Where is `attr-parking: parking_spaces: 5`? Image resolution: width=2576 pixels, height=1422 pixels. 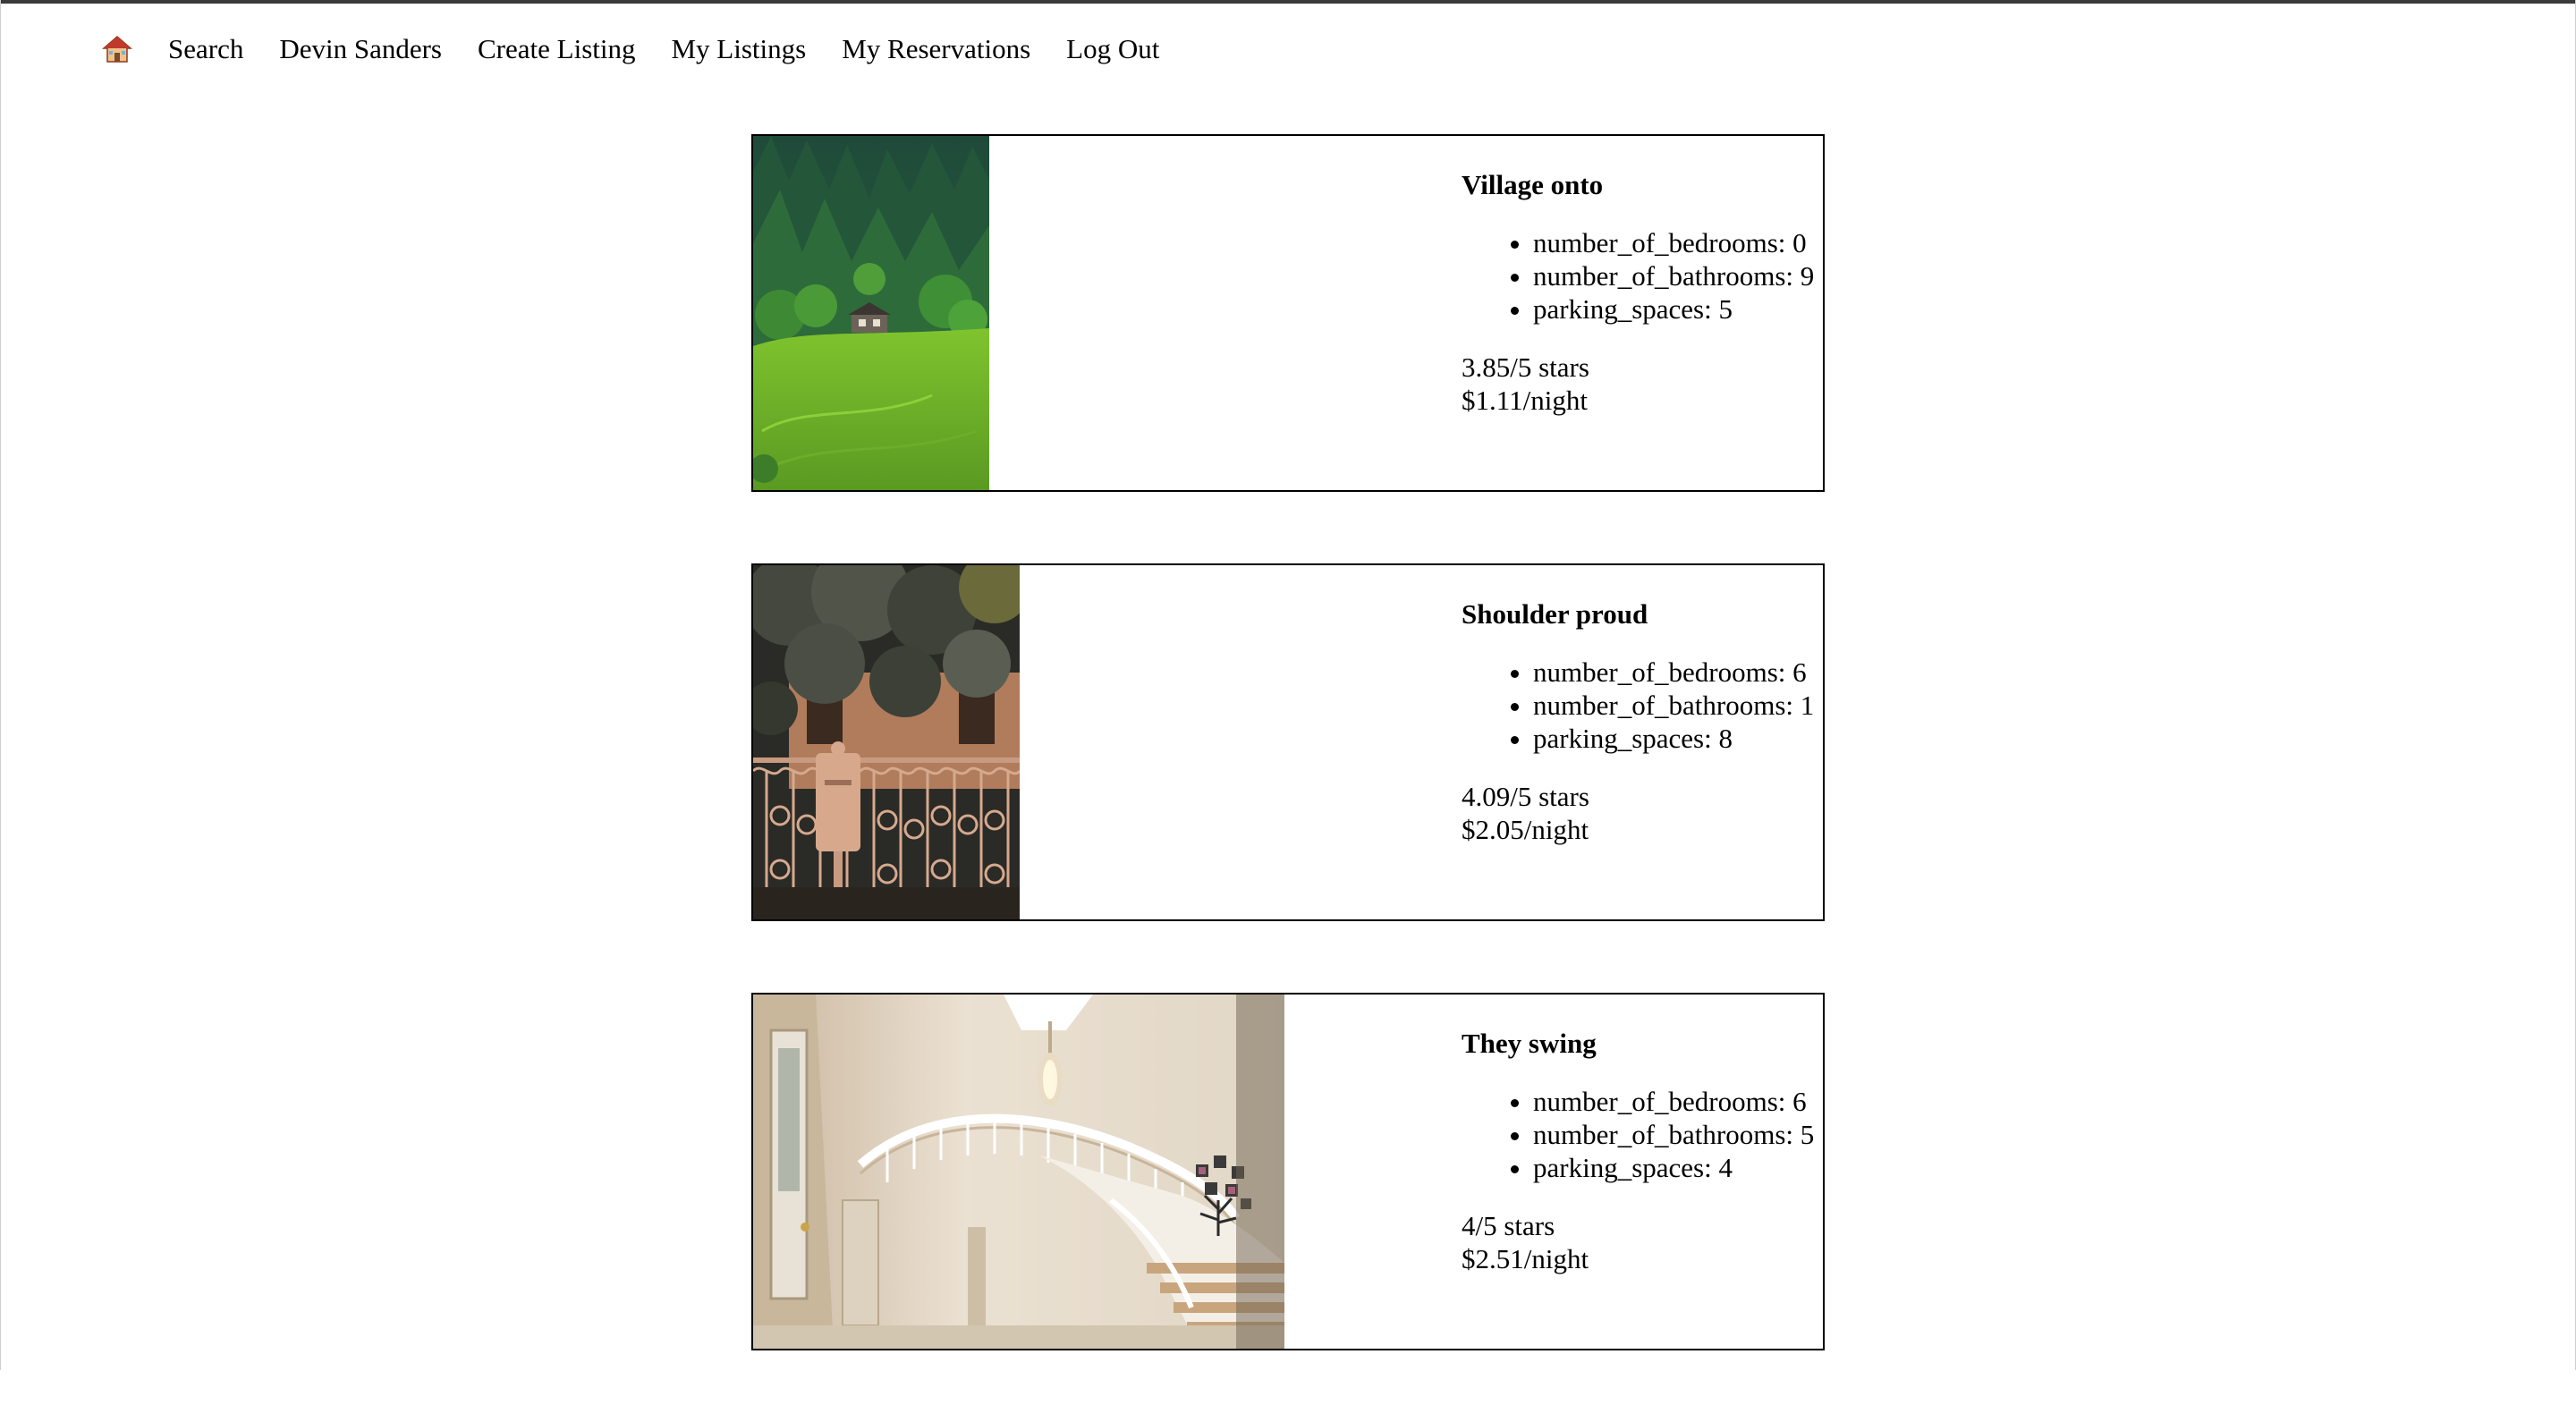 attr-parking: parking_spaces: 5 is located at coordinates (1678, 309).